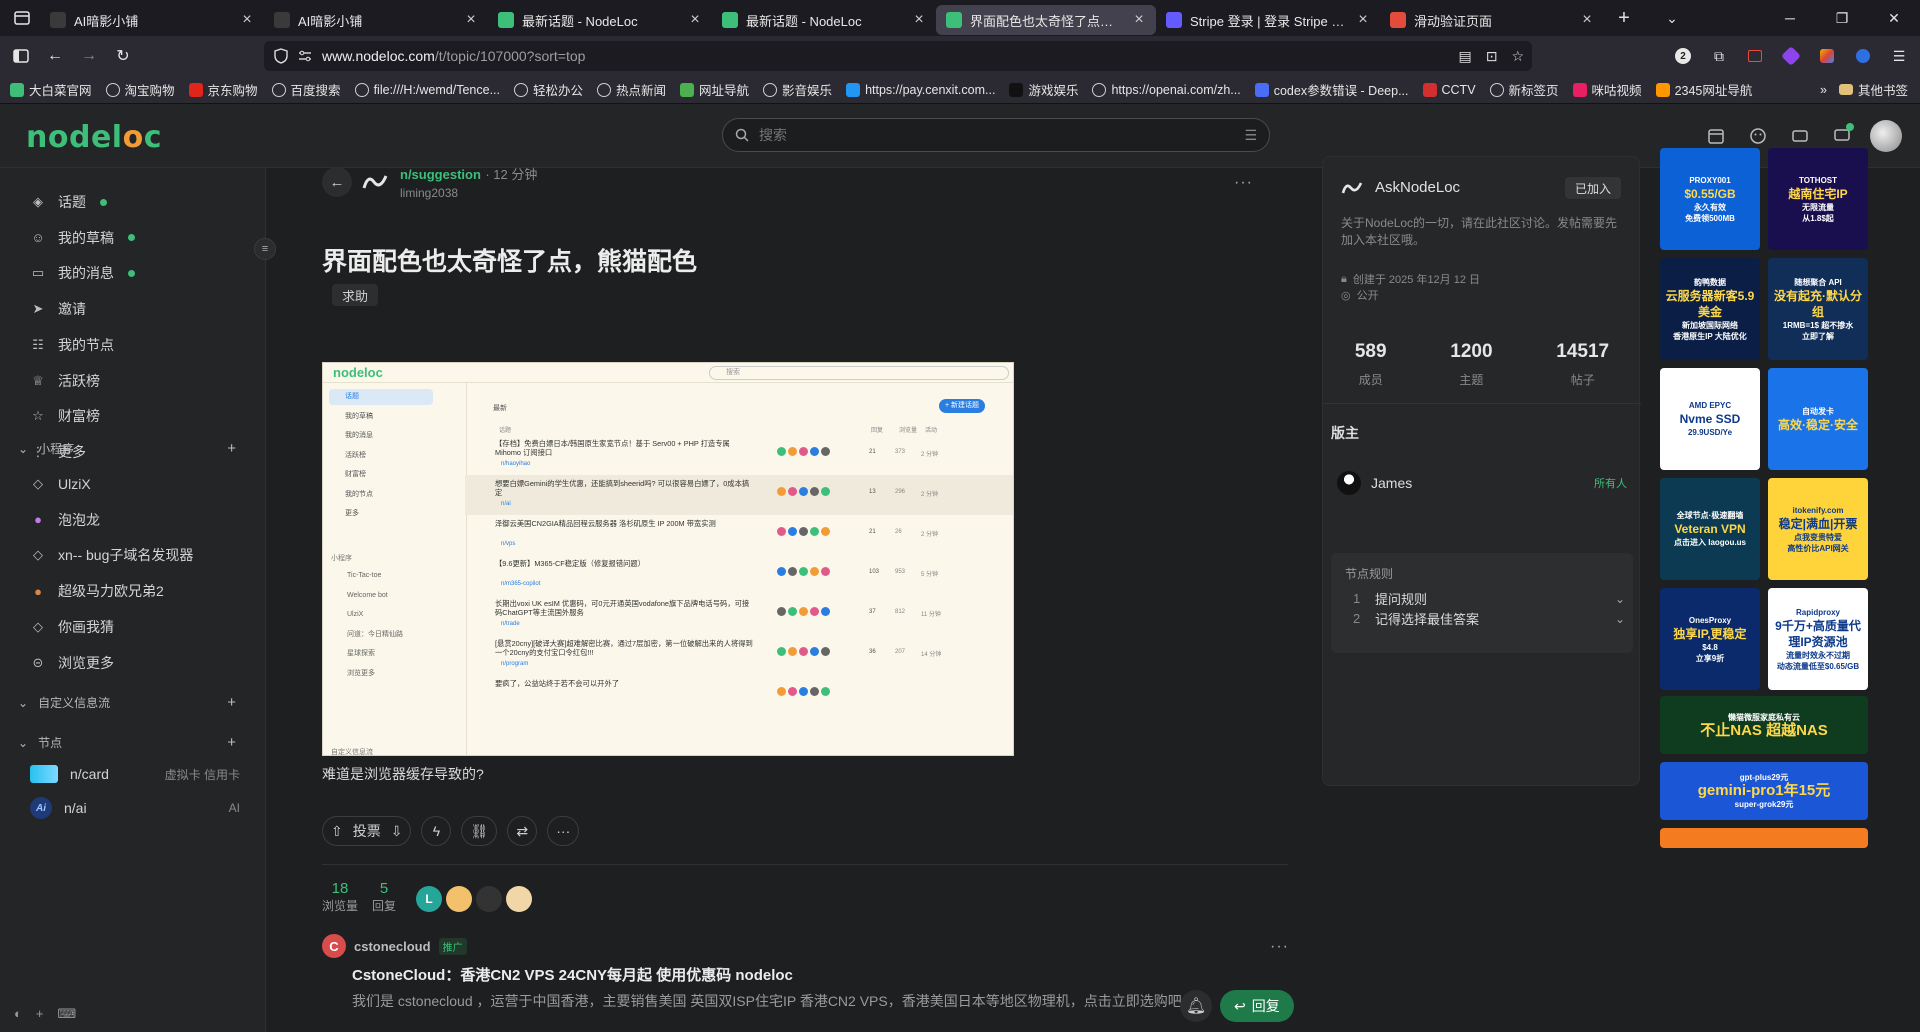  I want to click on add-node-icon: +, so click(231, 742).